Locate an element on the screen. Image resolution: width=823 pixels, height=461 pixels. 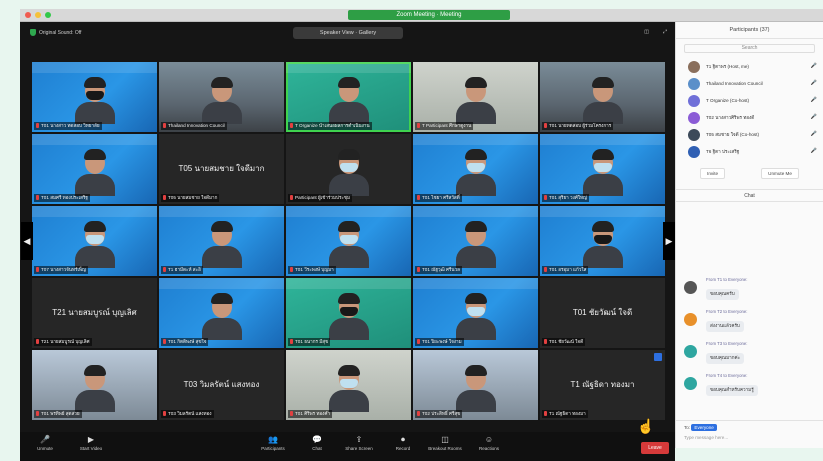
participant-row-name: Thailand Innovation Council is located at coordinates (734, 83).